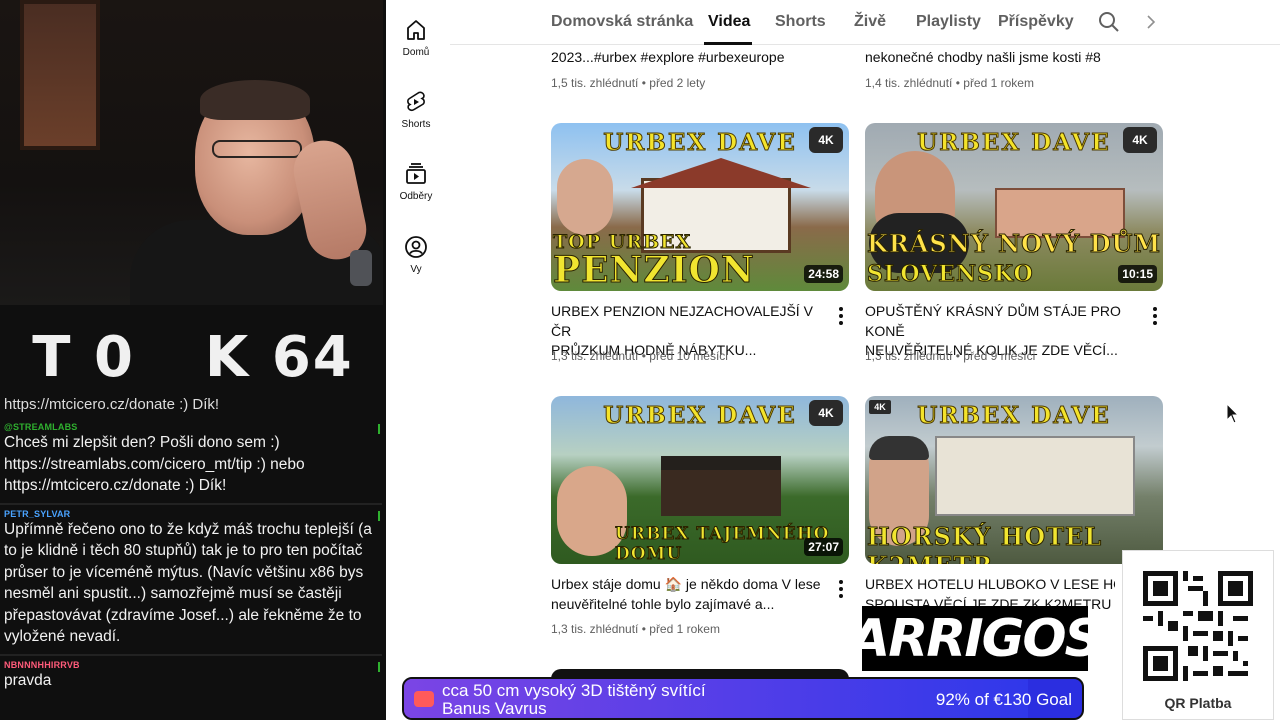  Describe the element at coordinates (257, 149) in the screenshot. I see `streamer-glasses` at that location.